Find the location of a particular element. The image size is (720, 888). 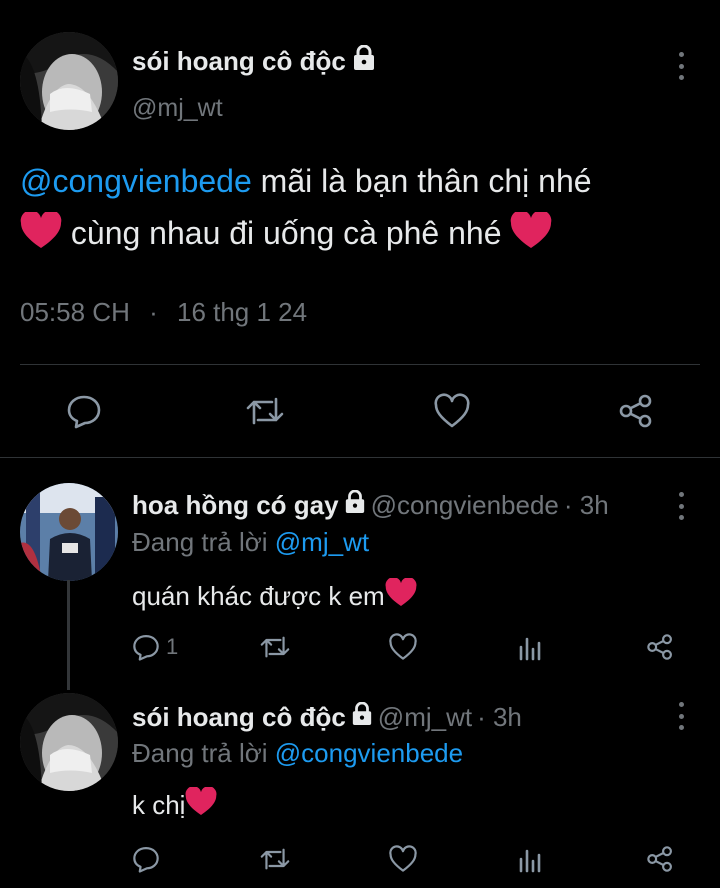

reply-author-row: sói hoang cô độc @mj_wt · 3h is located at coordinates (327, 717).